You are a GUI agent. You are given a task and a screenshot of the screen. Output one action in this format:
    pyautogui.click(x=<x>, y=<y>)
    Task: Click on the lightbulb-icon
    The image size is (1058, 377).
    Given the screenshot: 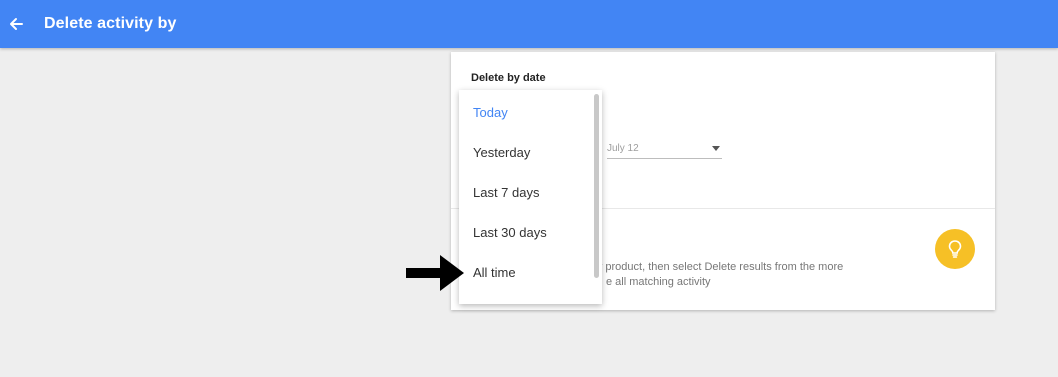 What is the action you would take?
    pyautogui.click(x=955, y=249)
    